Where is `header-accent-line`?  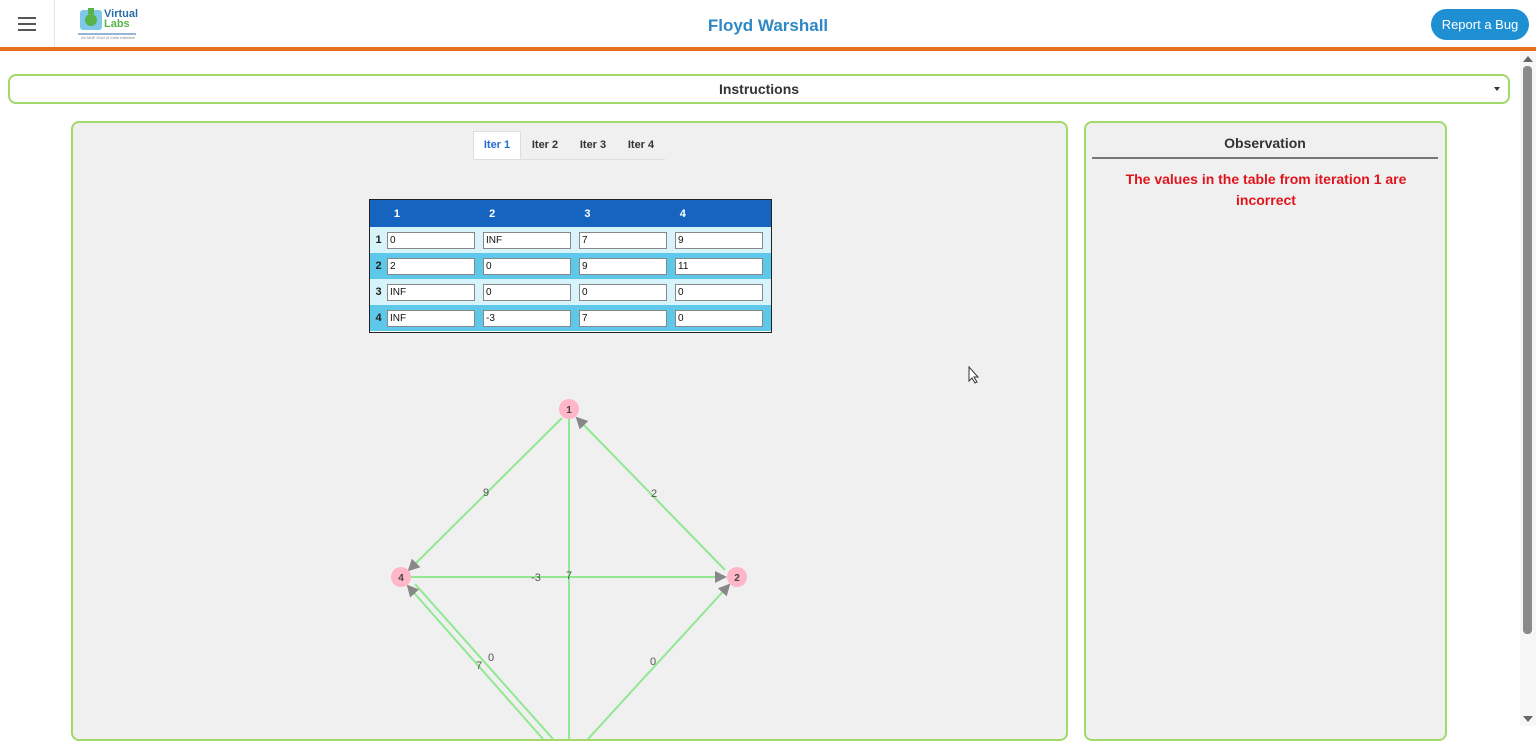 header-accent-line is located at coordinates (768, 49).